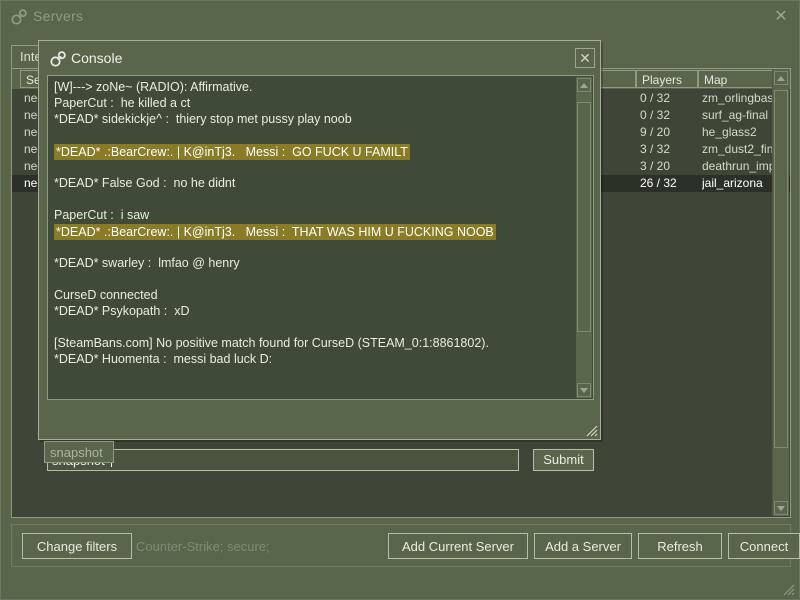 This screenshot has width=800, height=600. What do you see at coordinates (145, 183) in the screenshot?
I see `console-log-line: *DEAD* False God : no he didnt` at bounding box center [145, 183].